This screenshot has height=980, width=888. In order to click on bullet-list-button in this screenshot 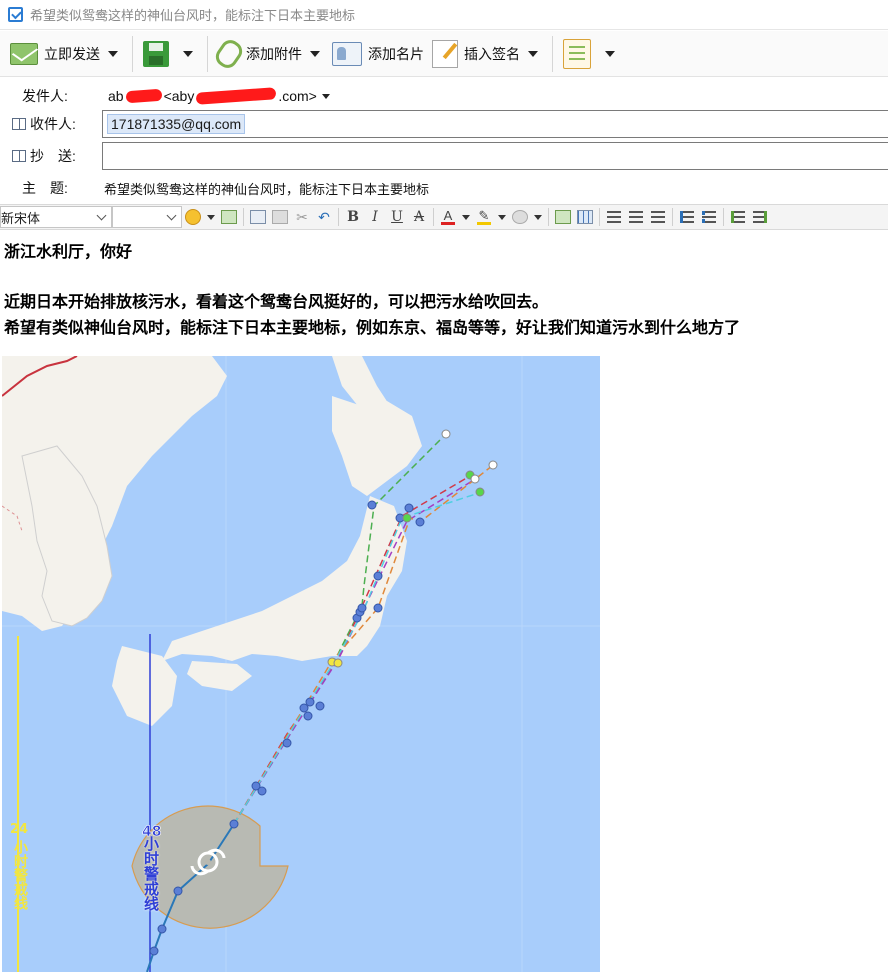, I will do `click(709, 217)`.